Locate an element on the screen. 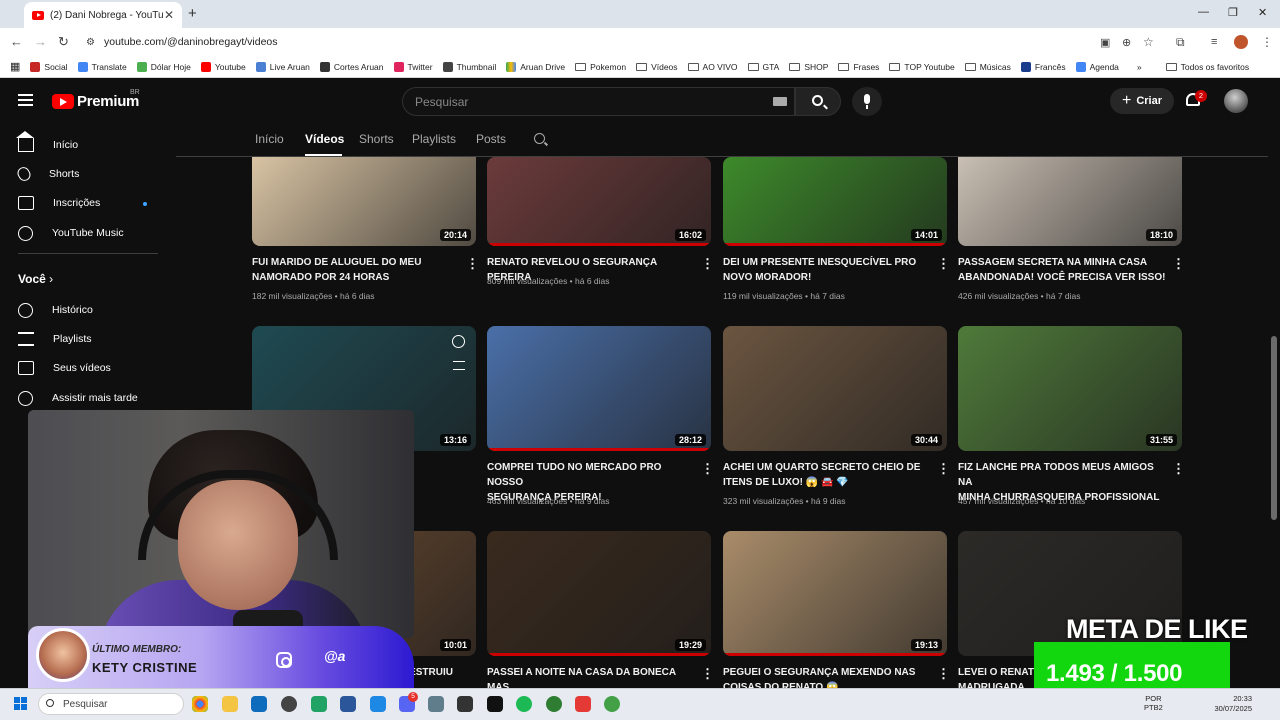 This screenshot has width=1280, height=720. bookmark-twitter: Twitter is located at coordinates (413, 66).